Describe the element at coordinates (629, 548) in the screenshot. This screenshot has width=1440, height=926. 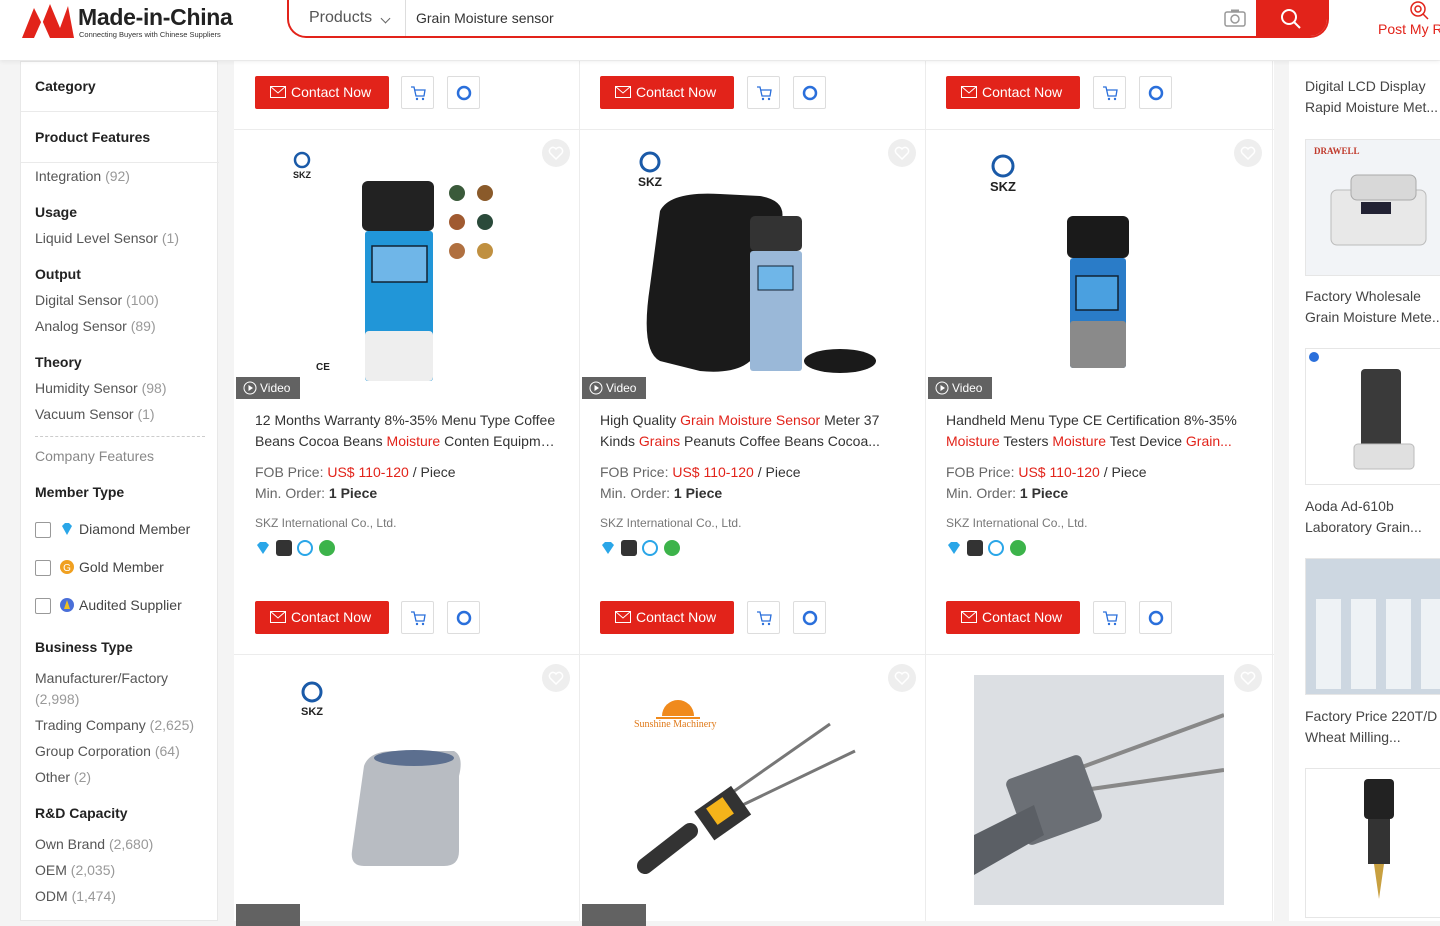
I see `verified-icon` at that location.